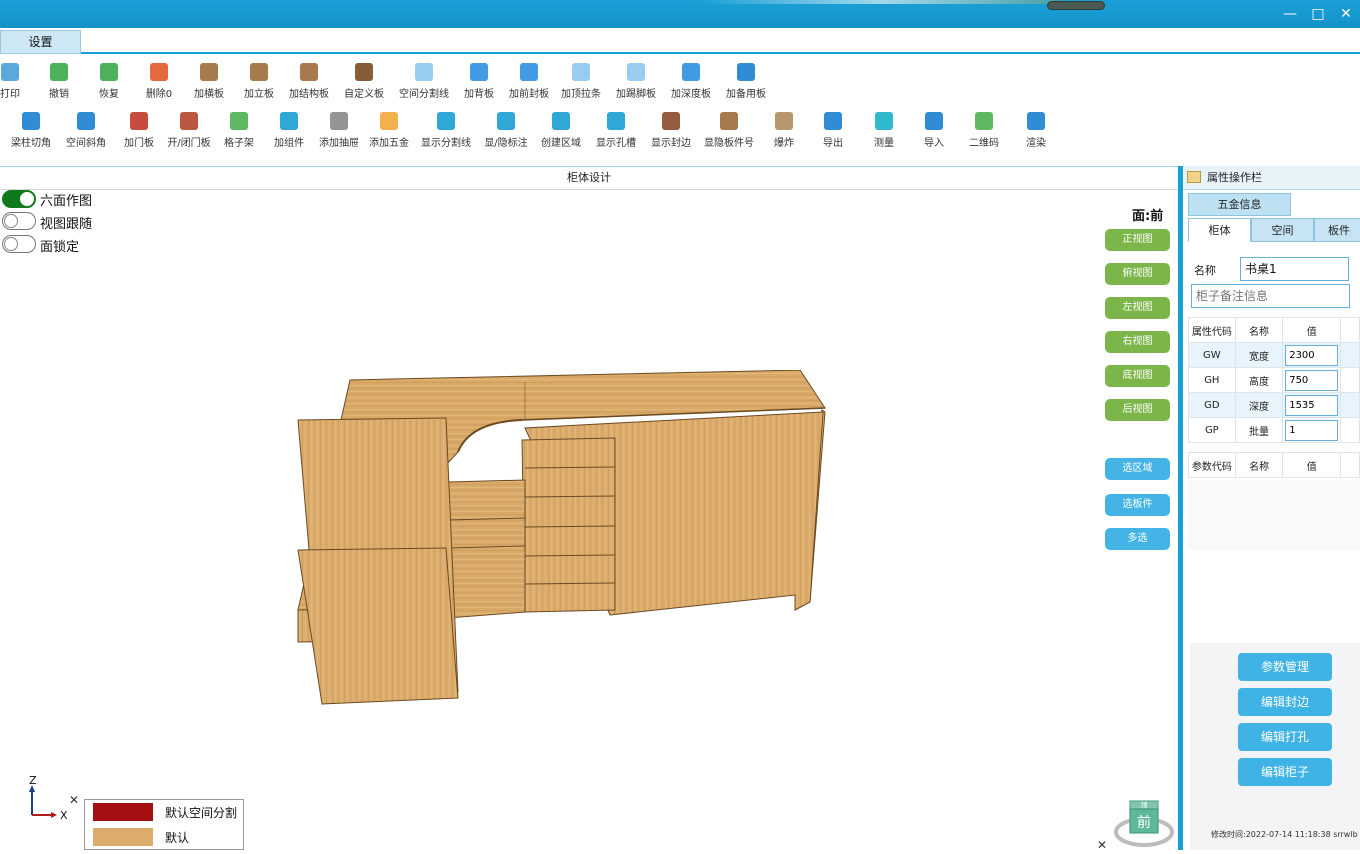 The height and width of the screenshot is (854, 1360). I want to click on edit-cabinet-button: 编辑柜子, so click(1285, 772).